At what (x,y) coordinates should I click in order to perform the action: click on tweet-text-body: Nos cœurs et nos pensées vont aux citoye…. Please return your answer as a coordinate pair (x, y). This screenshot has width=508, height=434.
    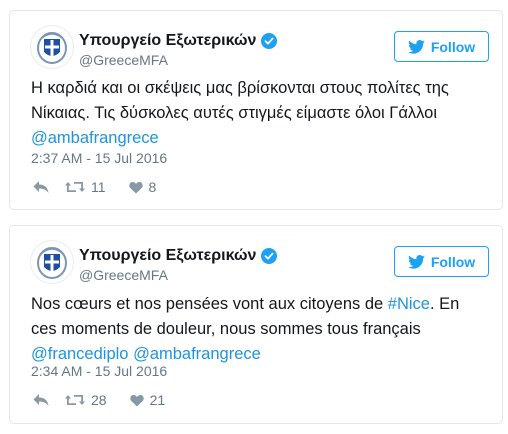
    Looking at the image, I should click on (209, 304).